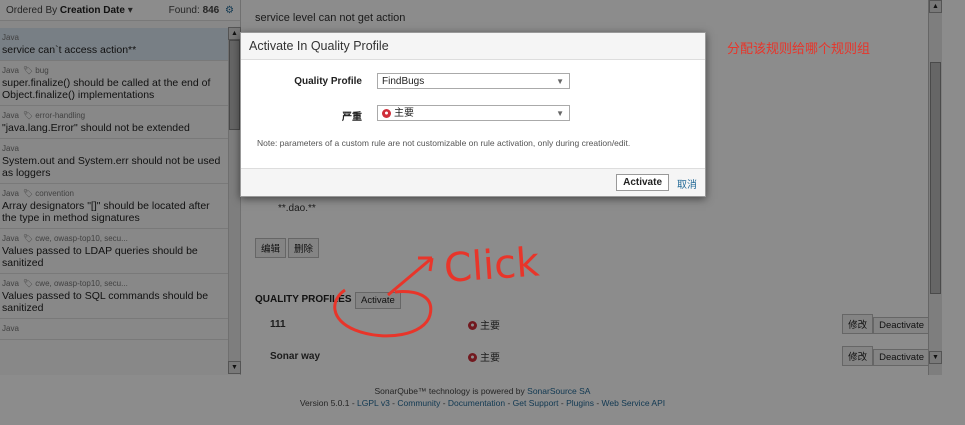  I want to click on severity-select: ● 主要 ▼, so click(473, 113).